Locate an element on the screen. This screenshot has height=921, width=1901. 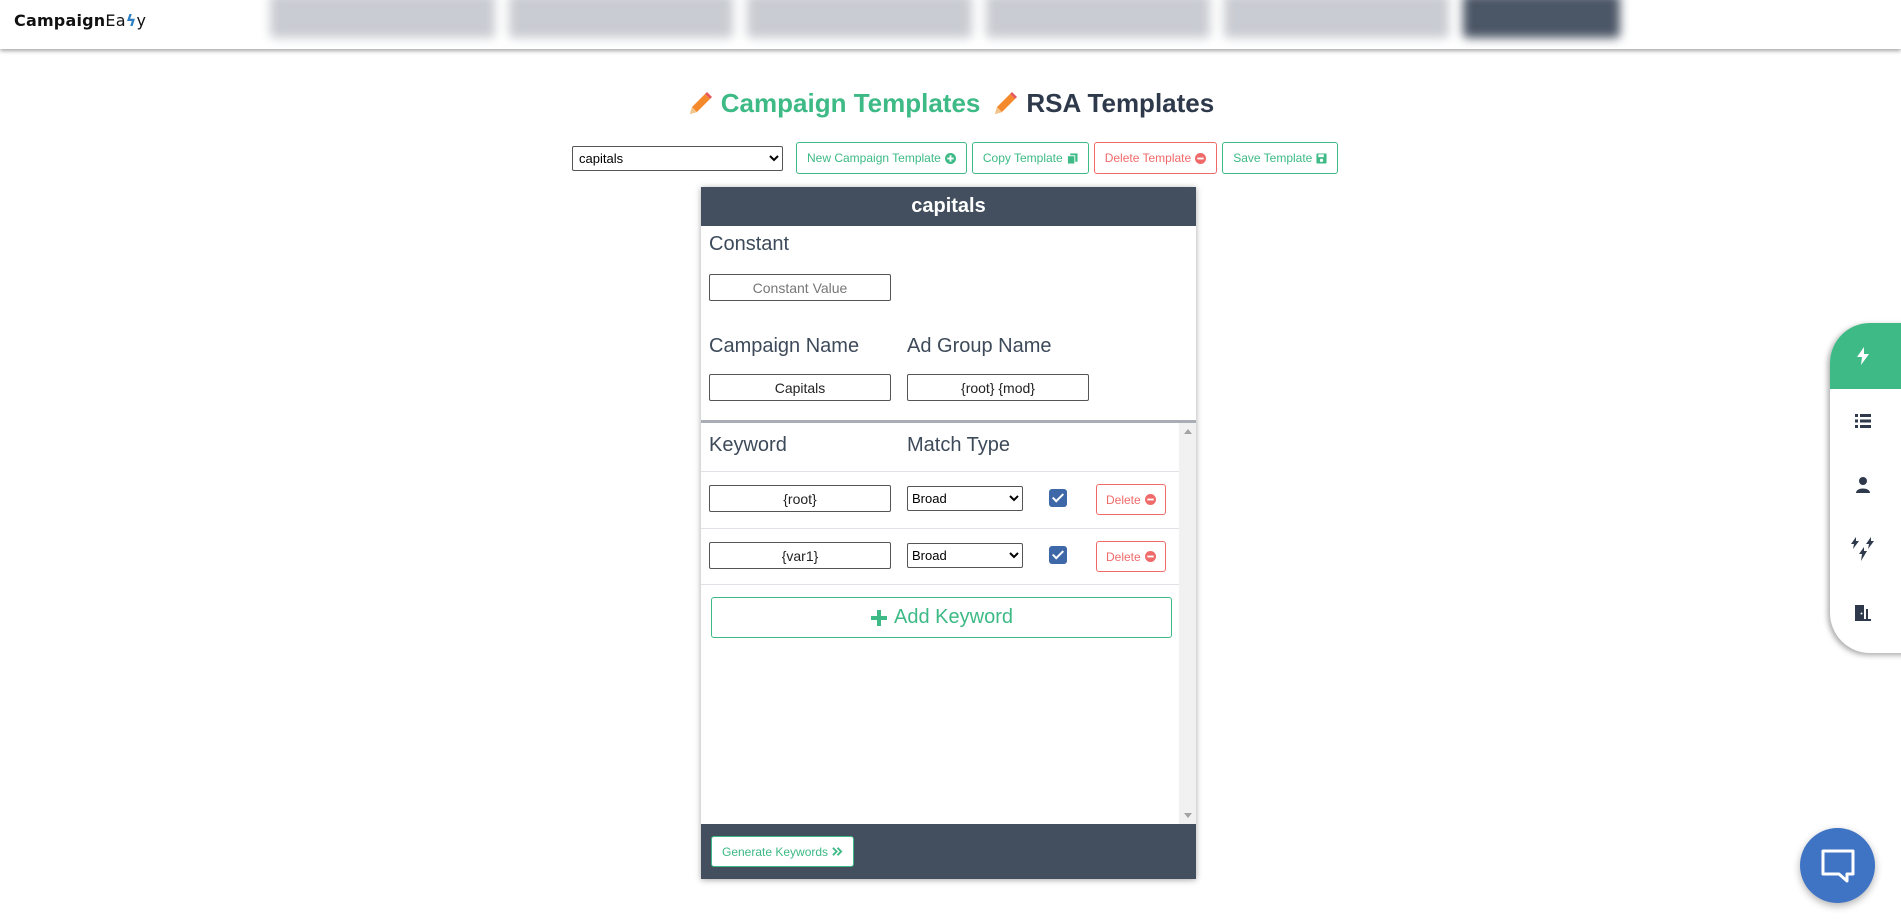
side-nav-logout is located at coordinates (1865, 613).